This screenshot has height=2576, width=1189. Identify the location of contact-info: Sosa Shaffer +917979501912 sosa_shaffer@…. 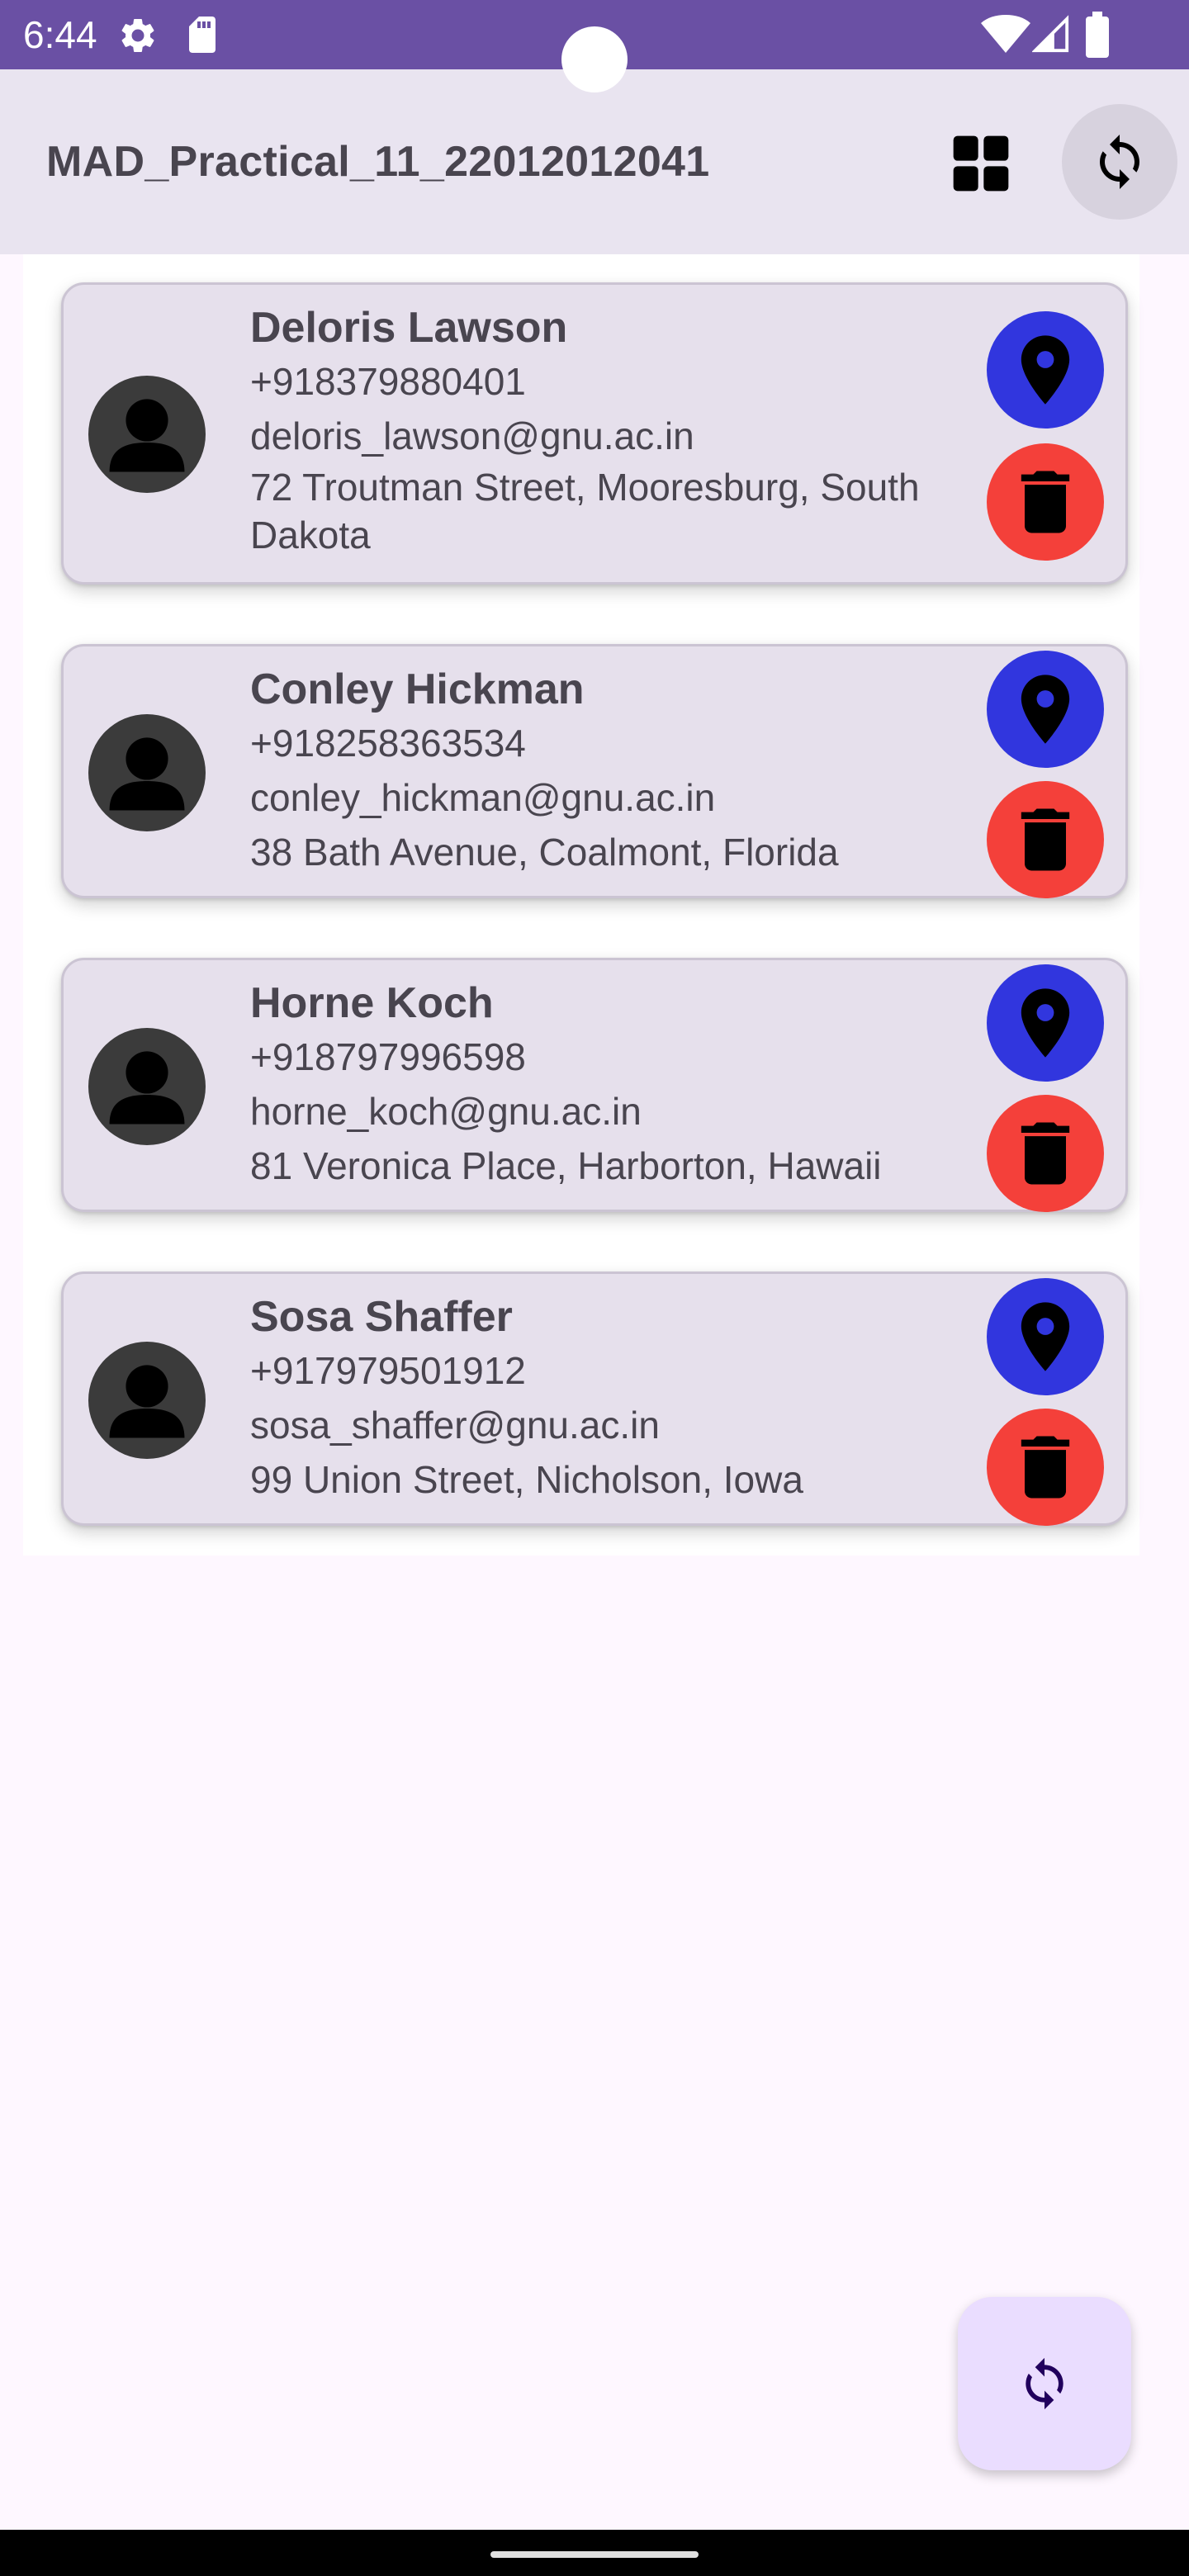
(613, 1398).